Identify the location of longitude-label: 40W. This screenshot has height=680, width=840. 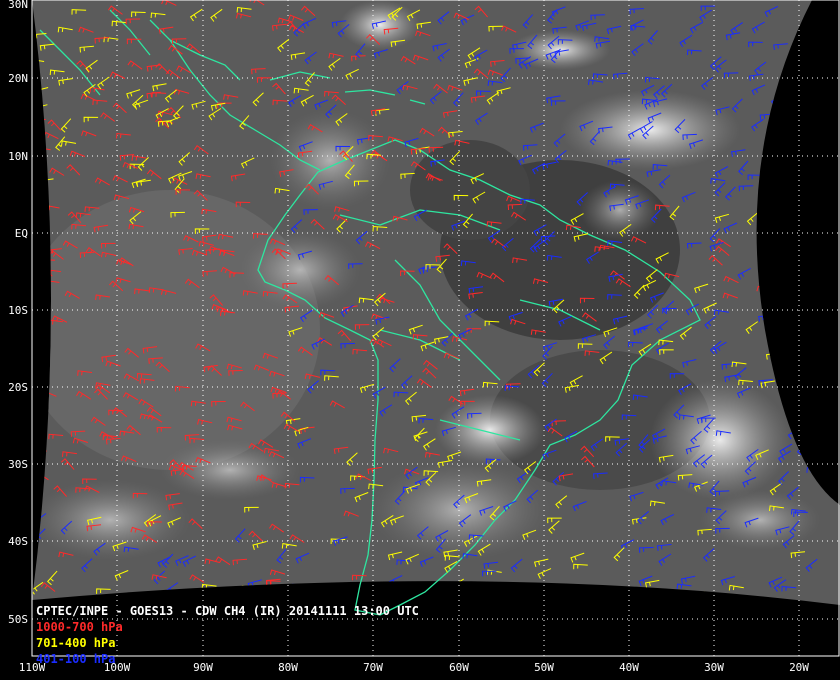
(629, 667).